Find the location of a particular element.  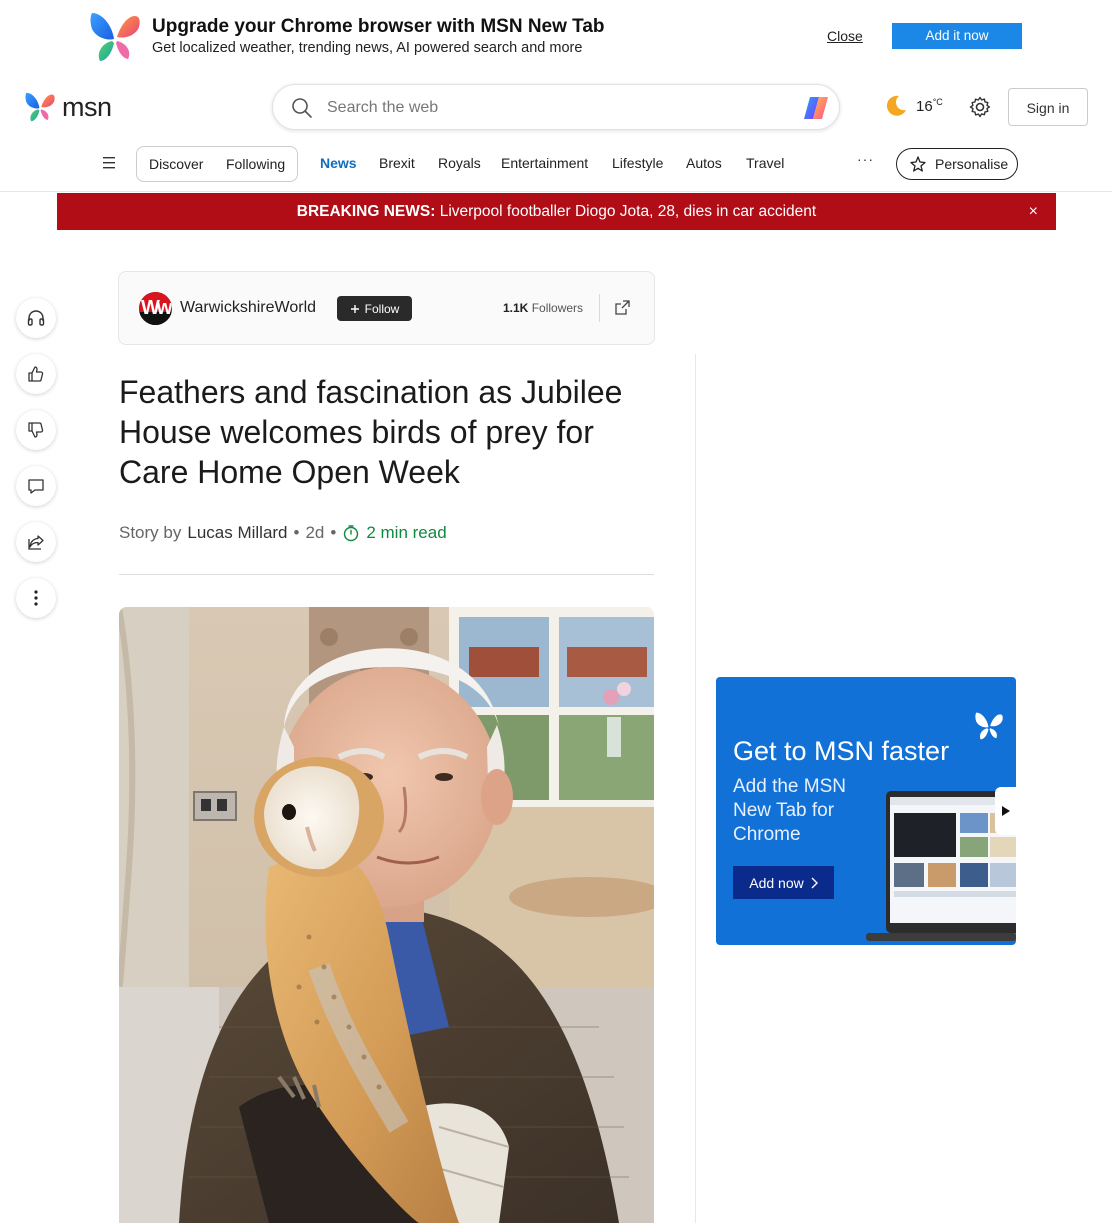

ad-title: Get to MSN faster is located at coordinates (841, 751).